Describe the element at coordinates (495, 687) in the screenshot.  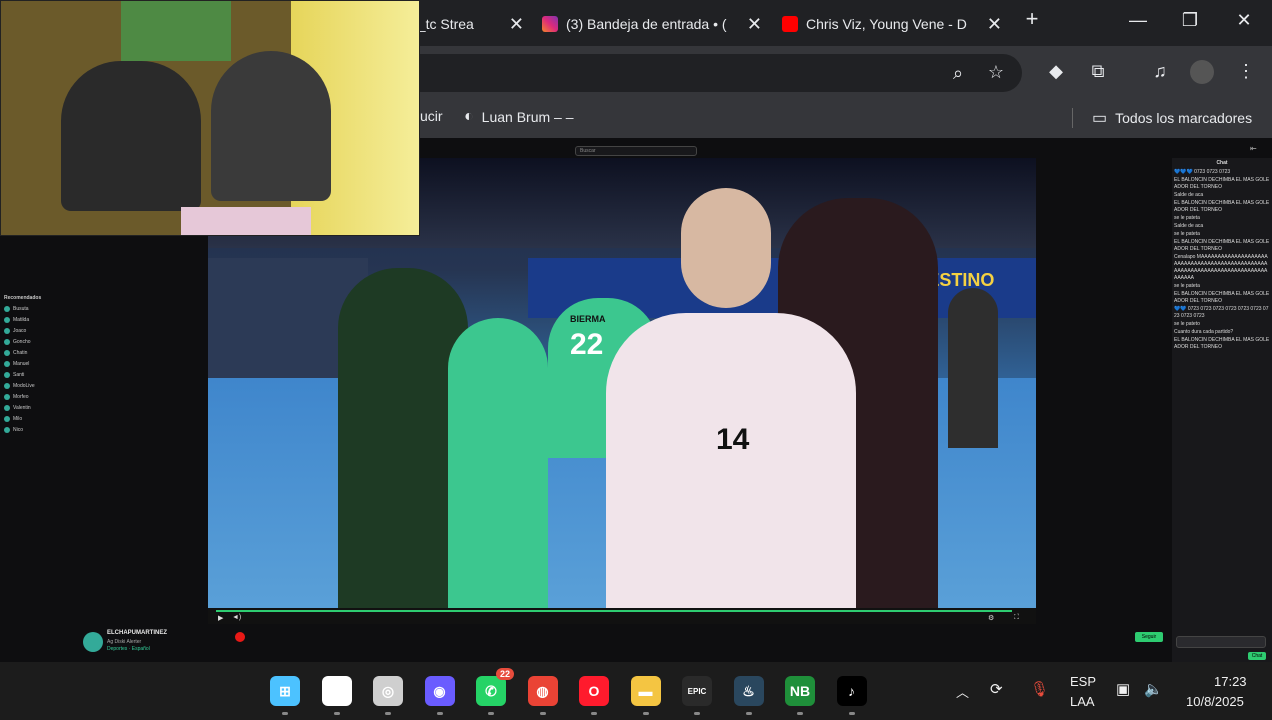
I see `whatsapp-icon: ✆ 22` at that location.